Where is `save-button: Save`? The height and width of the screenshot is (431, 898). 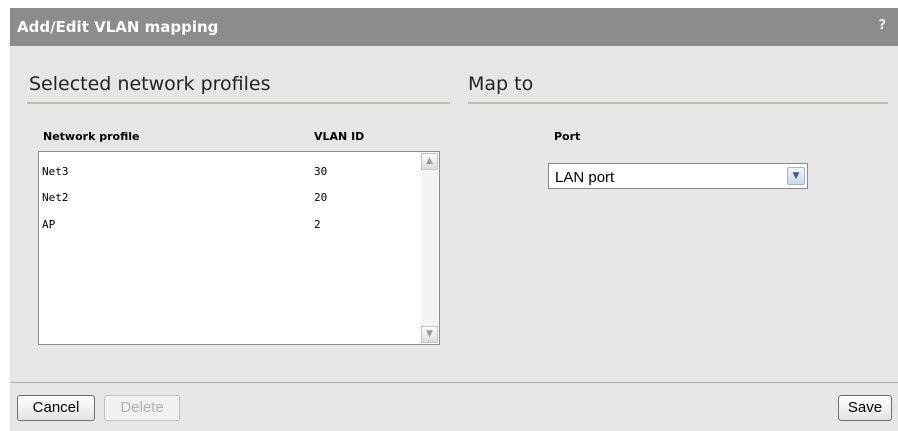 save-button: Save is located at coordinates (865, 408).